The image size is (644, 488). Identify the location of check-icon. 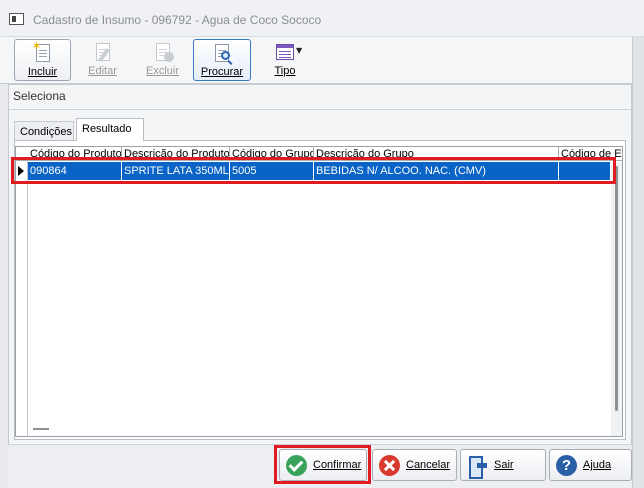
(296, 465).